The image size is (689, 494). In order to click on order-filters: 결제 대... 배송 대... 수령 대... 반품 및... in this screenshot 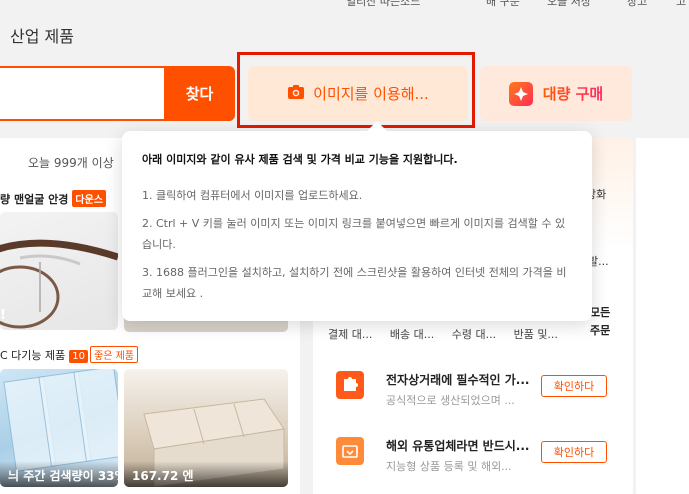, I will do `click(450, 334)`.